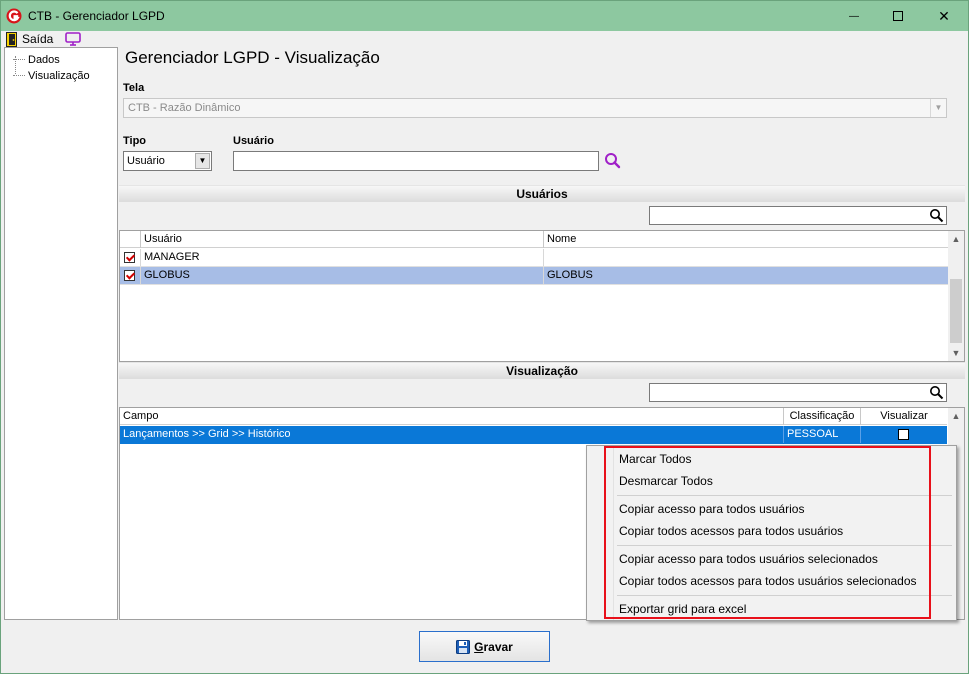 The width and height of the screenshot is (969, 674). Describe the element at coordinates (746, 239) in the screenshot. I see `column-header-nome: Nome` at that location.